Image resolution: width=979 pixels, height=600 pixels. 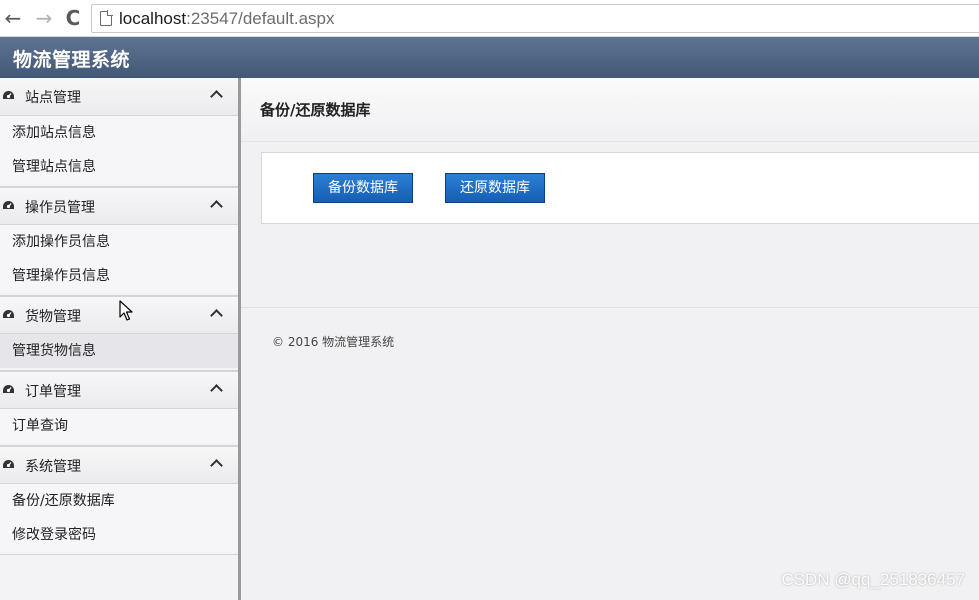 What do you see at coordinates (119, 276) in the screenshot?
I see `sidebar-item-manage-operator: 管理操作员信息` at bounding box center [119, 276].